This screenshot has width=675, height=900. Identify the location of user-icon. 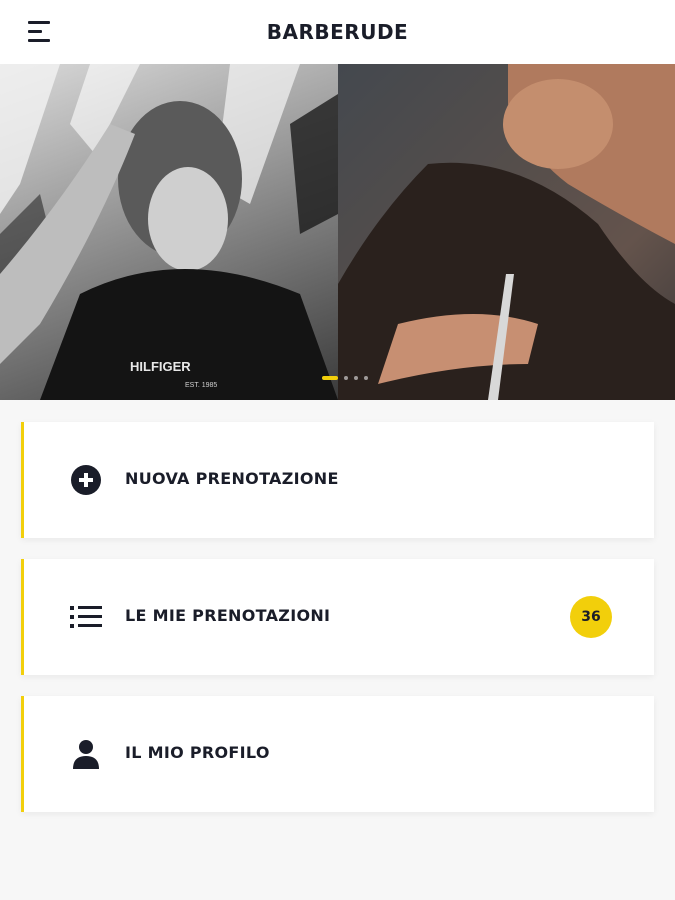
(86, 754).